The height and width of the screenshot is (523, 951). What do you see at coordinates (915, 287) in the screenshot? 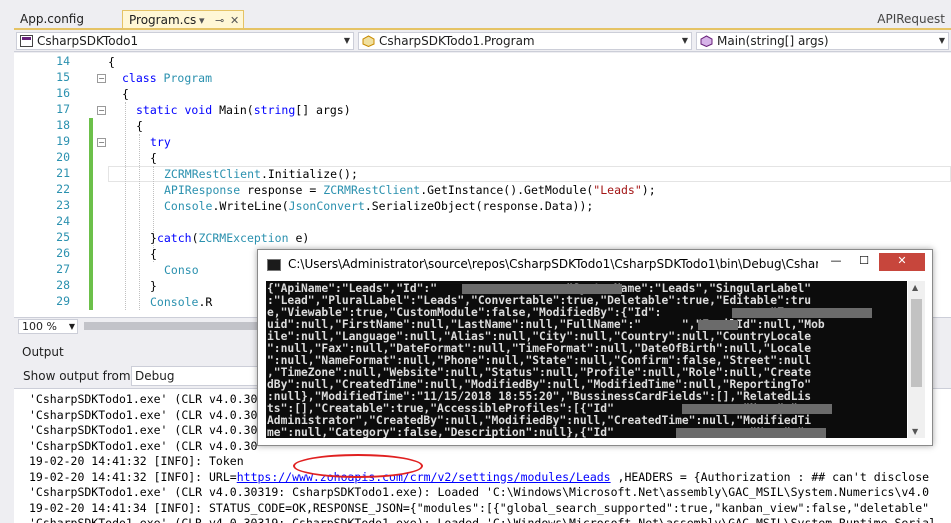
I see `scroll-up-icon: ▲` at bounding box center [915, 287].